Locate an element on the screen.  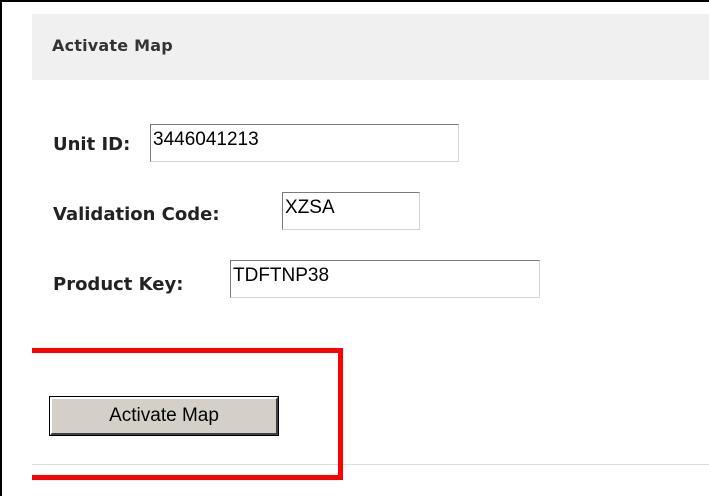
panel-header: Activate Map is located at coordinates (370, 47).